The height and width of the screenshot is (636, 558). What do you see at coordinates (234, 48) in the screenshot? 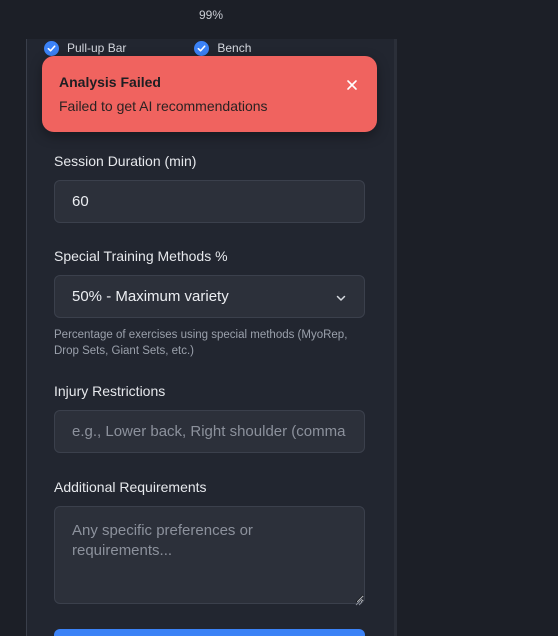
I see `equipment-label: Bench` at bounding box center [234, 48].